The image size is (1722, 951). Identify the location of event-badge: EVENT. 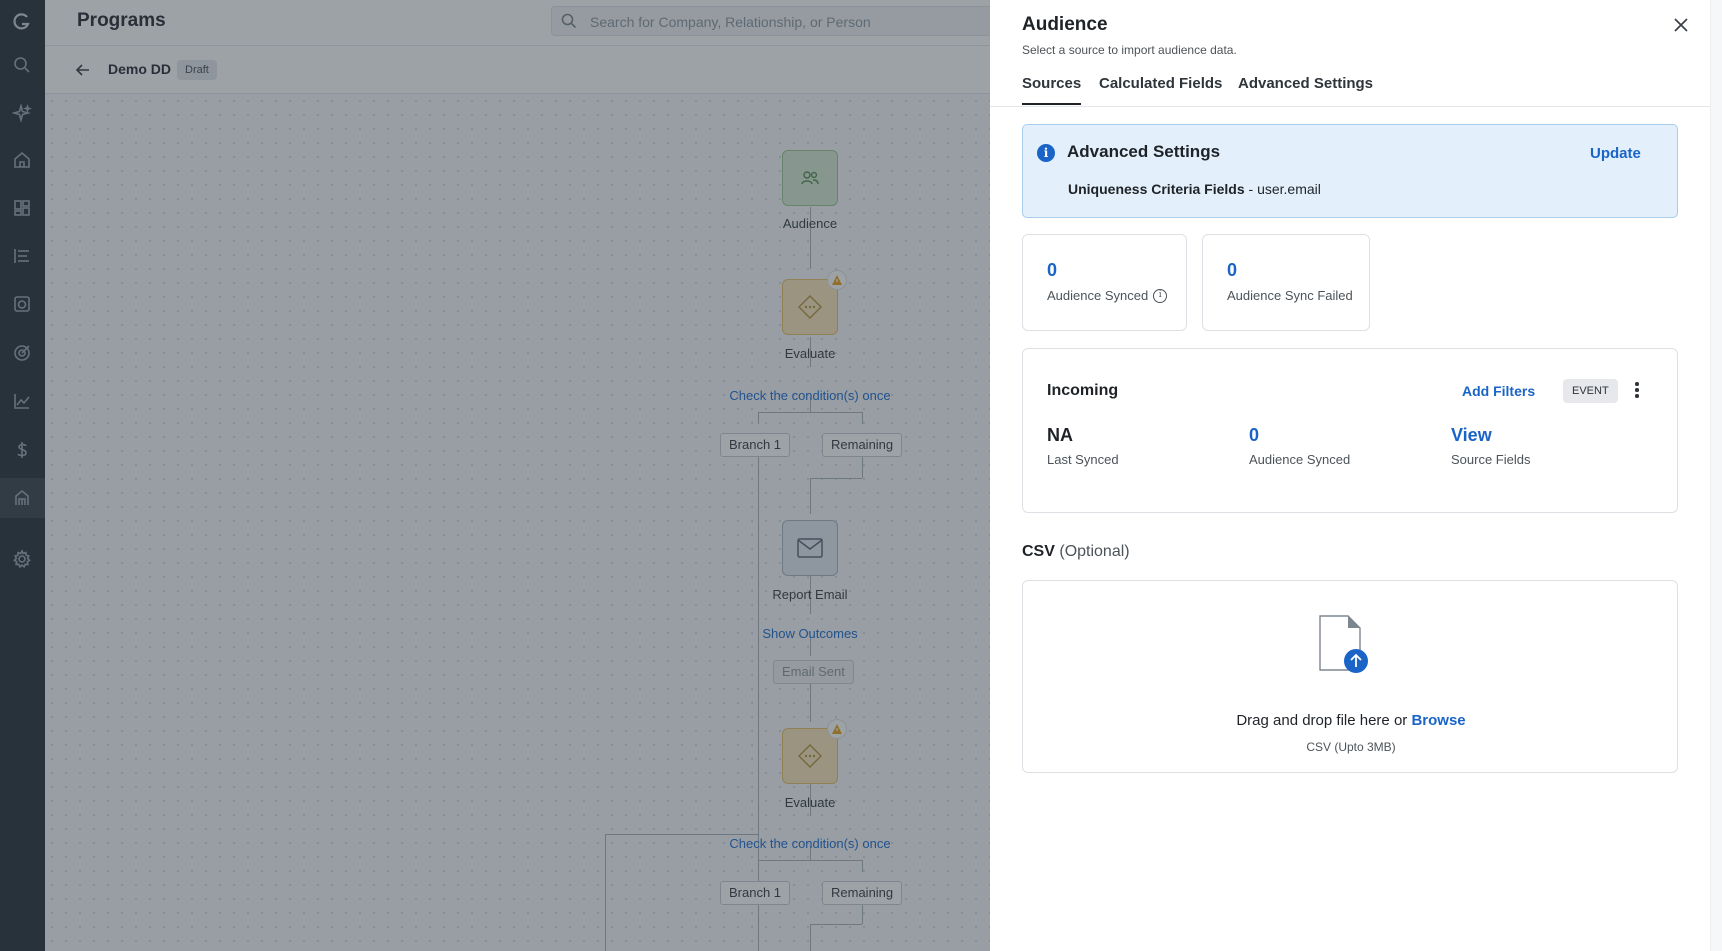
(1590, 391).